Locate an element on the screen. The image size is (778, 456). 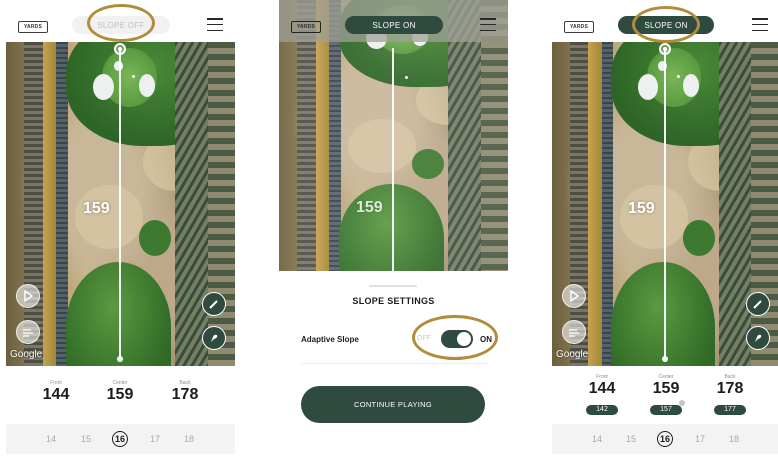
continue-playing-button: CONTINUE PLAYING is located at coordinates (393, 404).